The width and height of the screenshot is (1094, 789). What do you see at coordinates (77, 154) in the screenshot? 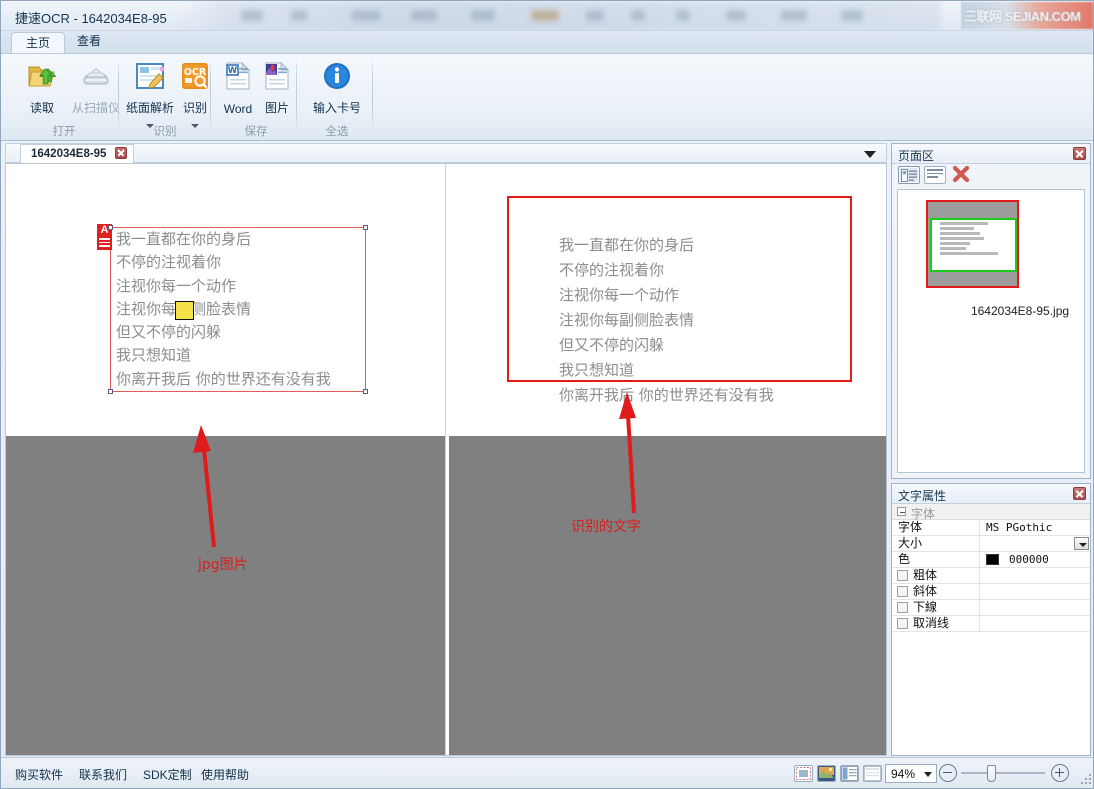
I see `document-tab: 1642034E8-95` at bounding box center [77, 154].